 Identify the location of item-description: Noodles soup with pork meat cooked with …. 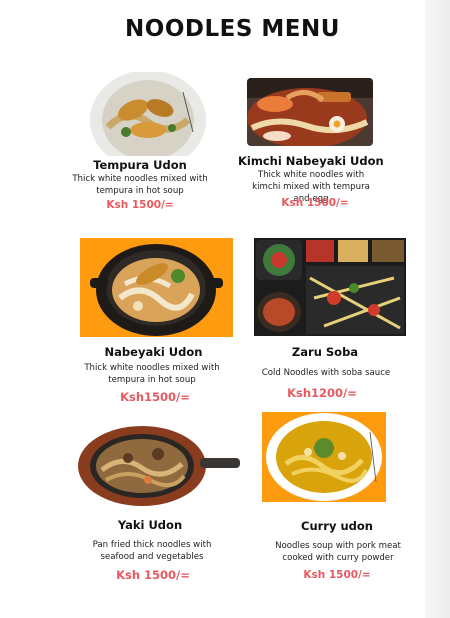
(338, 552).